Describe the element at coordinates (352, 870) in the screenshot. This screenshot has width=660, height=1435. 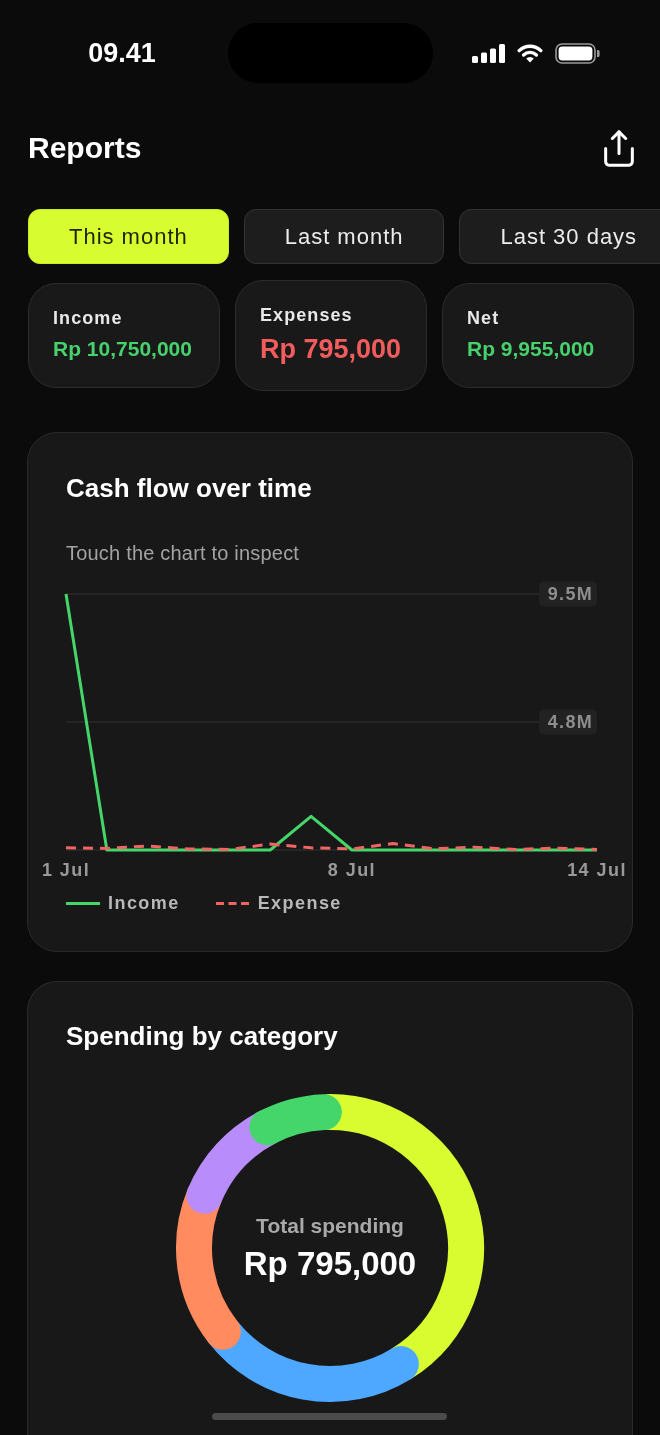
I see `x-axis-label: 8 Jul` at that location.